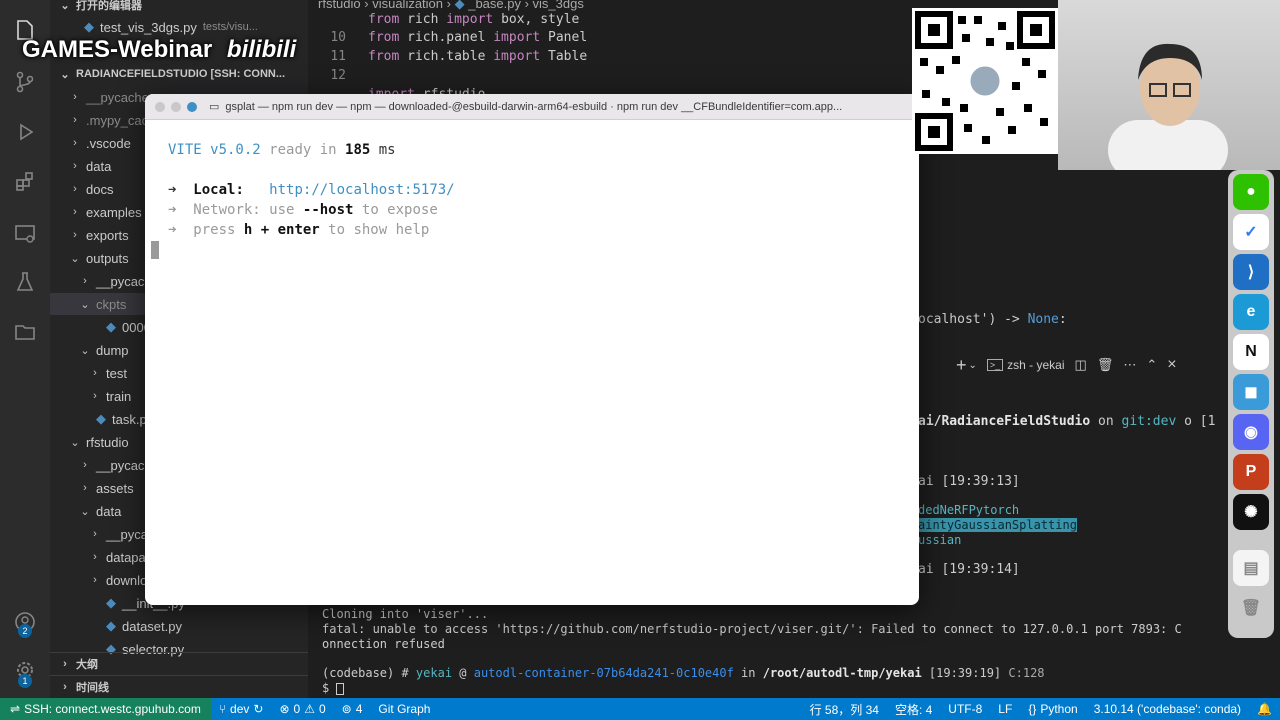 Image resolution: width=1280 pixels, height=720 pixels. What do you see at coordinates (1251, 352) in the screenshot?
I see `notion-icon: N` at bounding box center [1251, 352].